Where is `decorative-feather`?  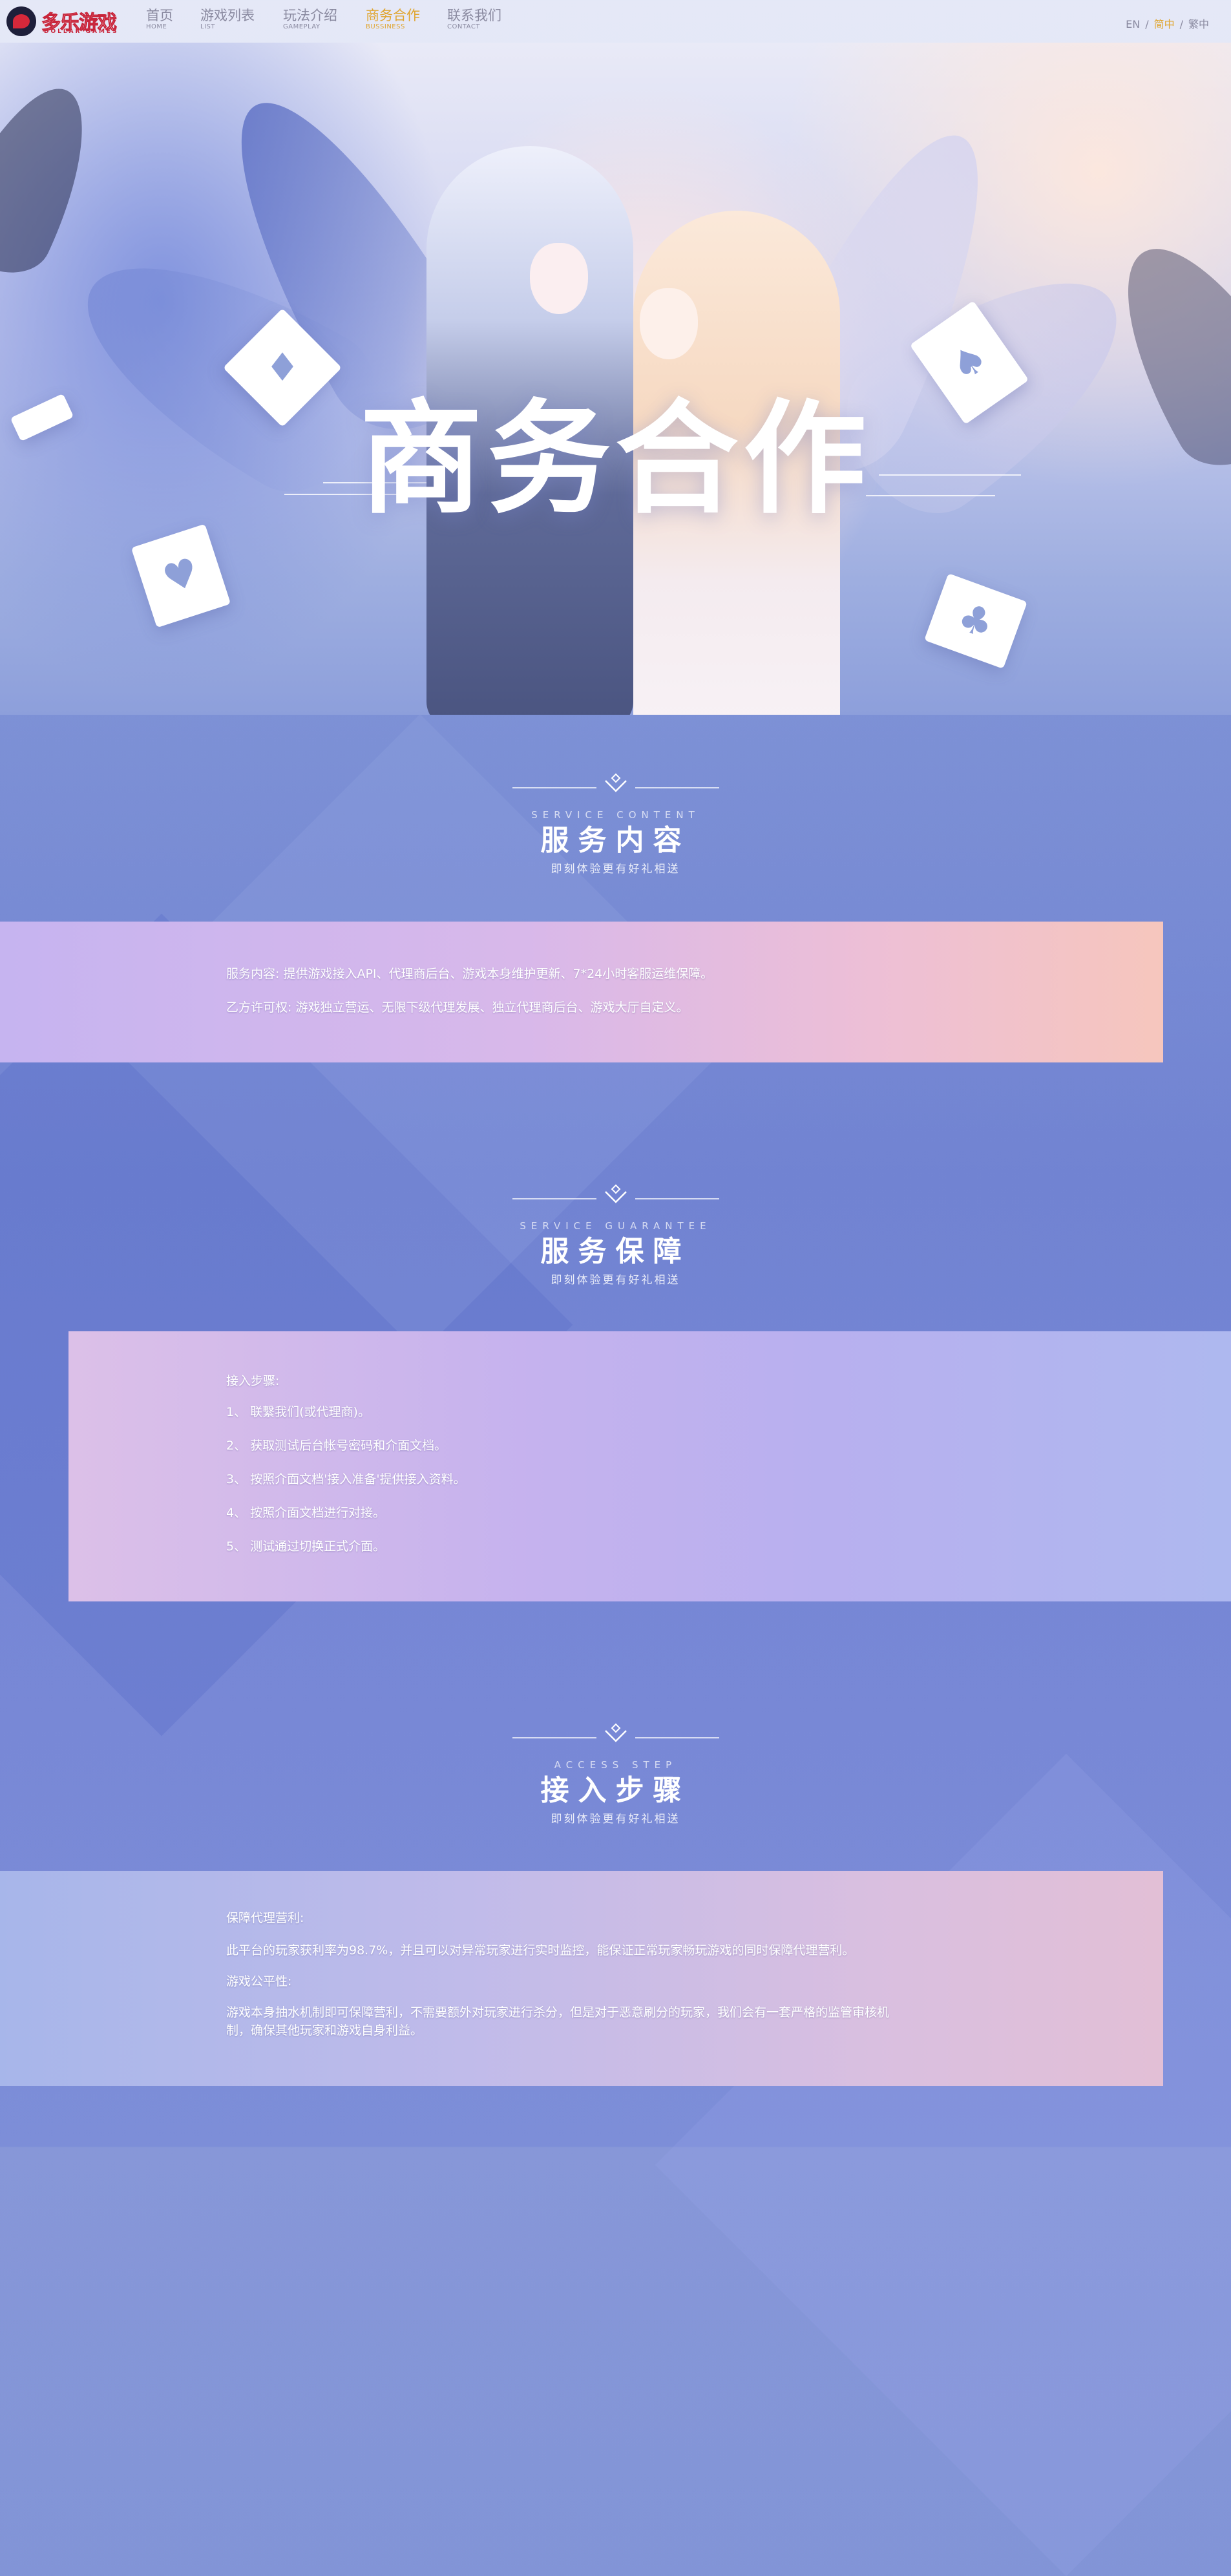 decorative-feather is located at coordinates (57, 178).